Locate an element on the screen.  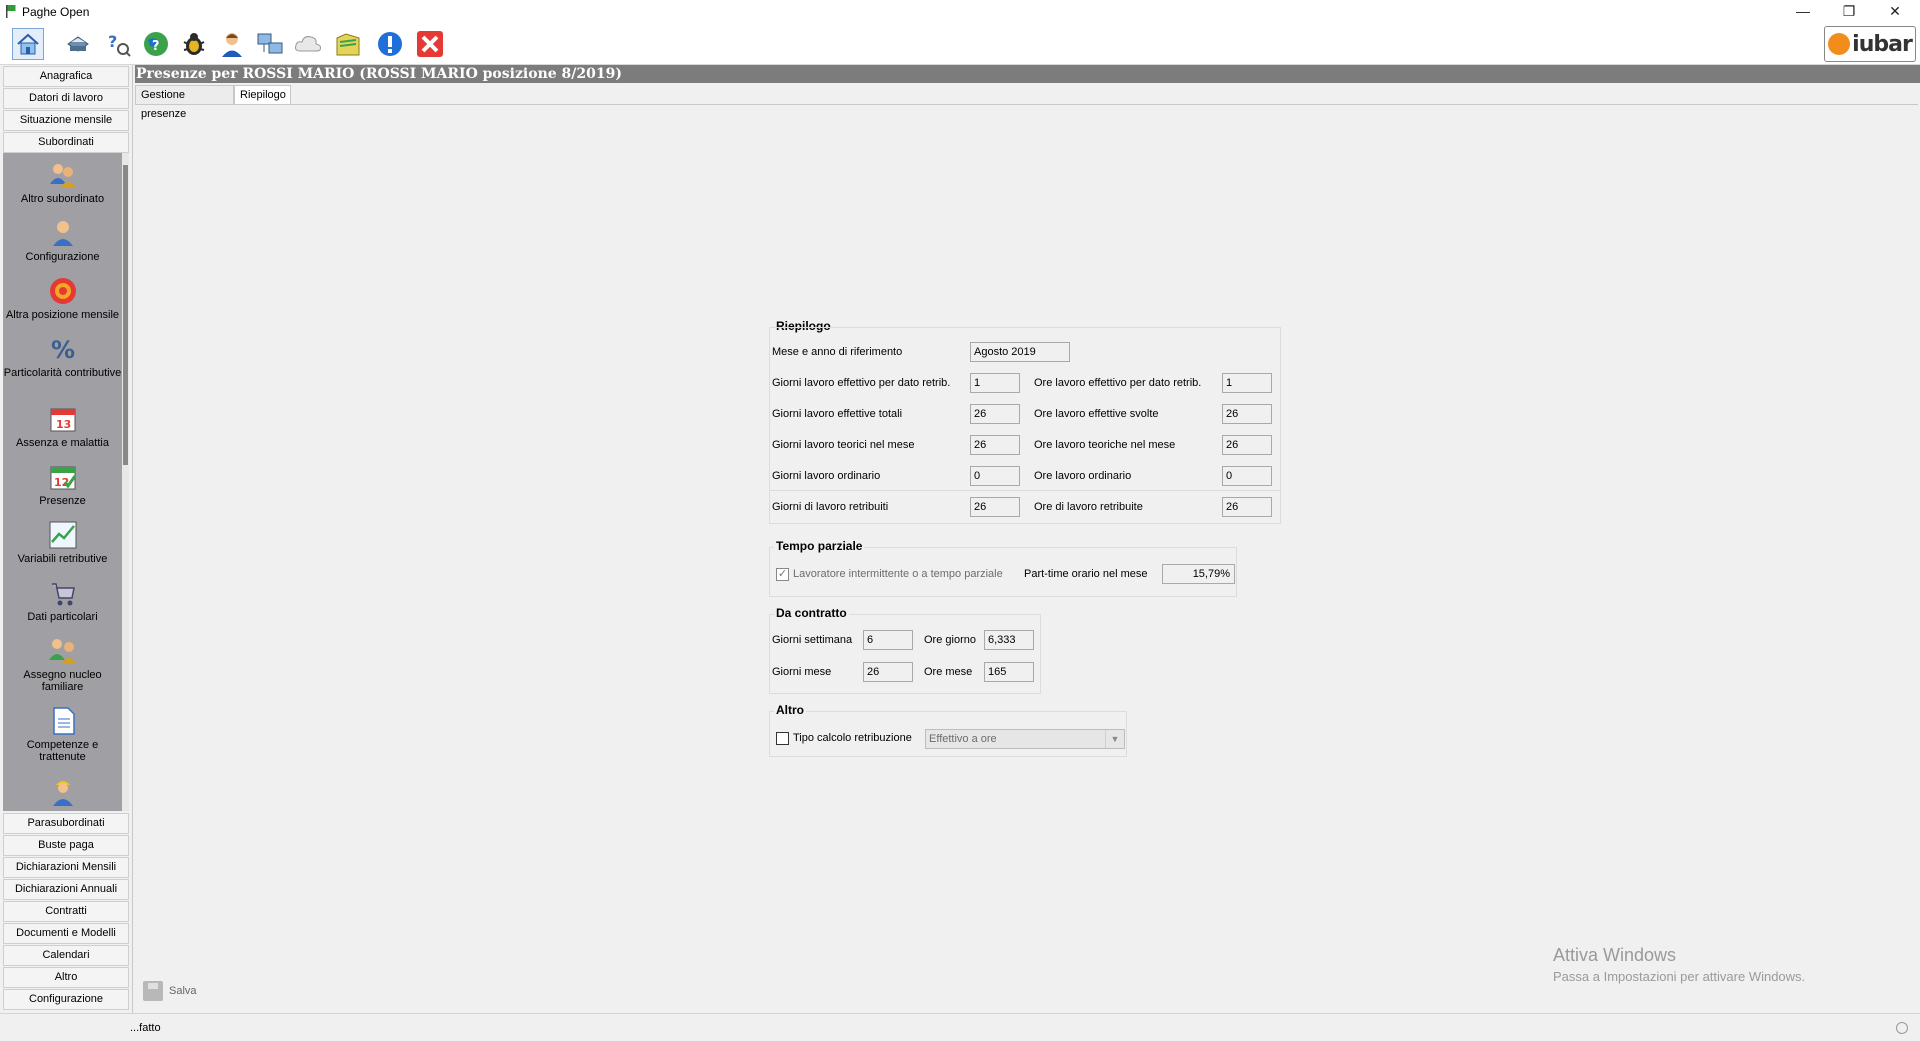
tab-riepilogo: Riepilogo is located at coordinates (262, 95).